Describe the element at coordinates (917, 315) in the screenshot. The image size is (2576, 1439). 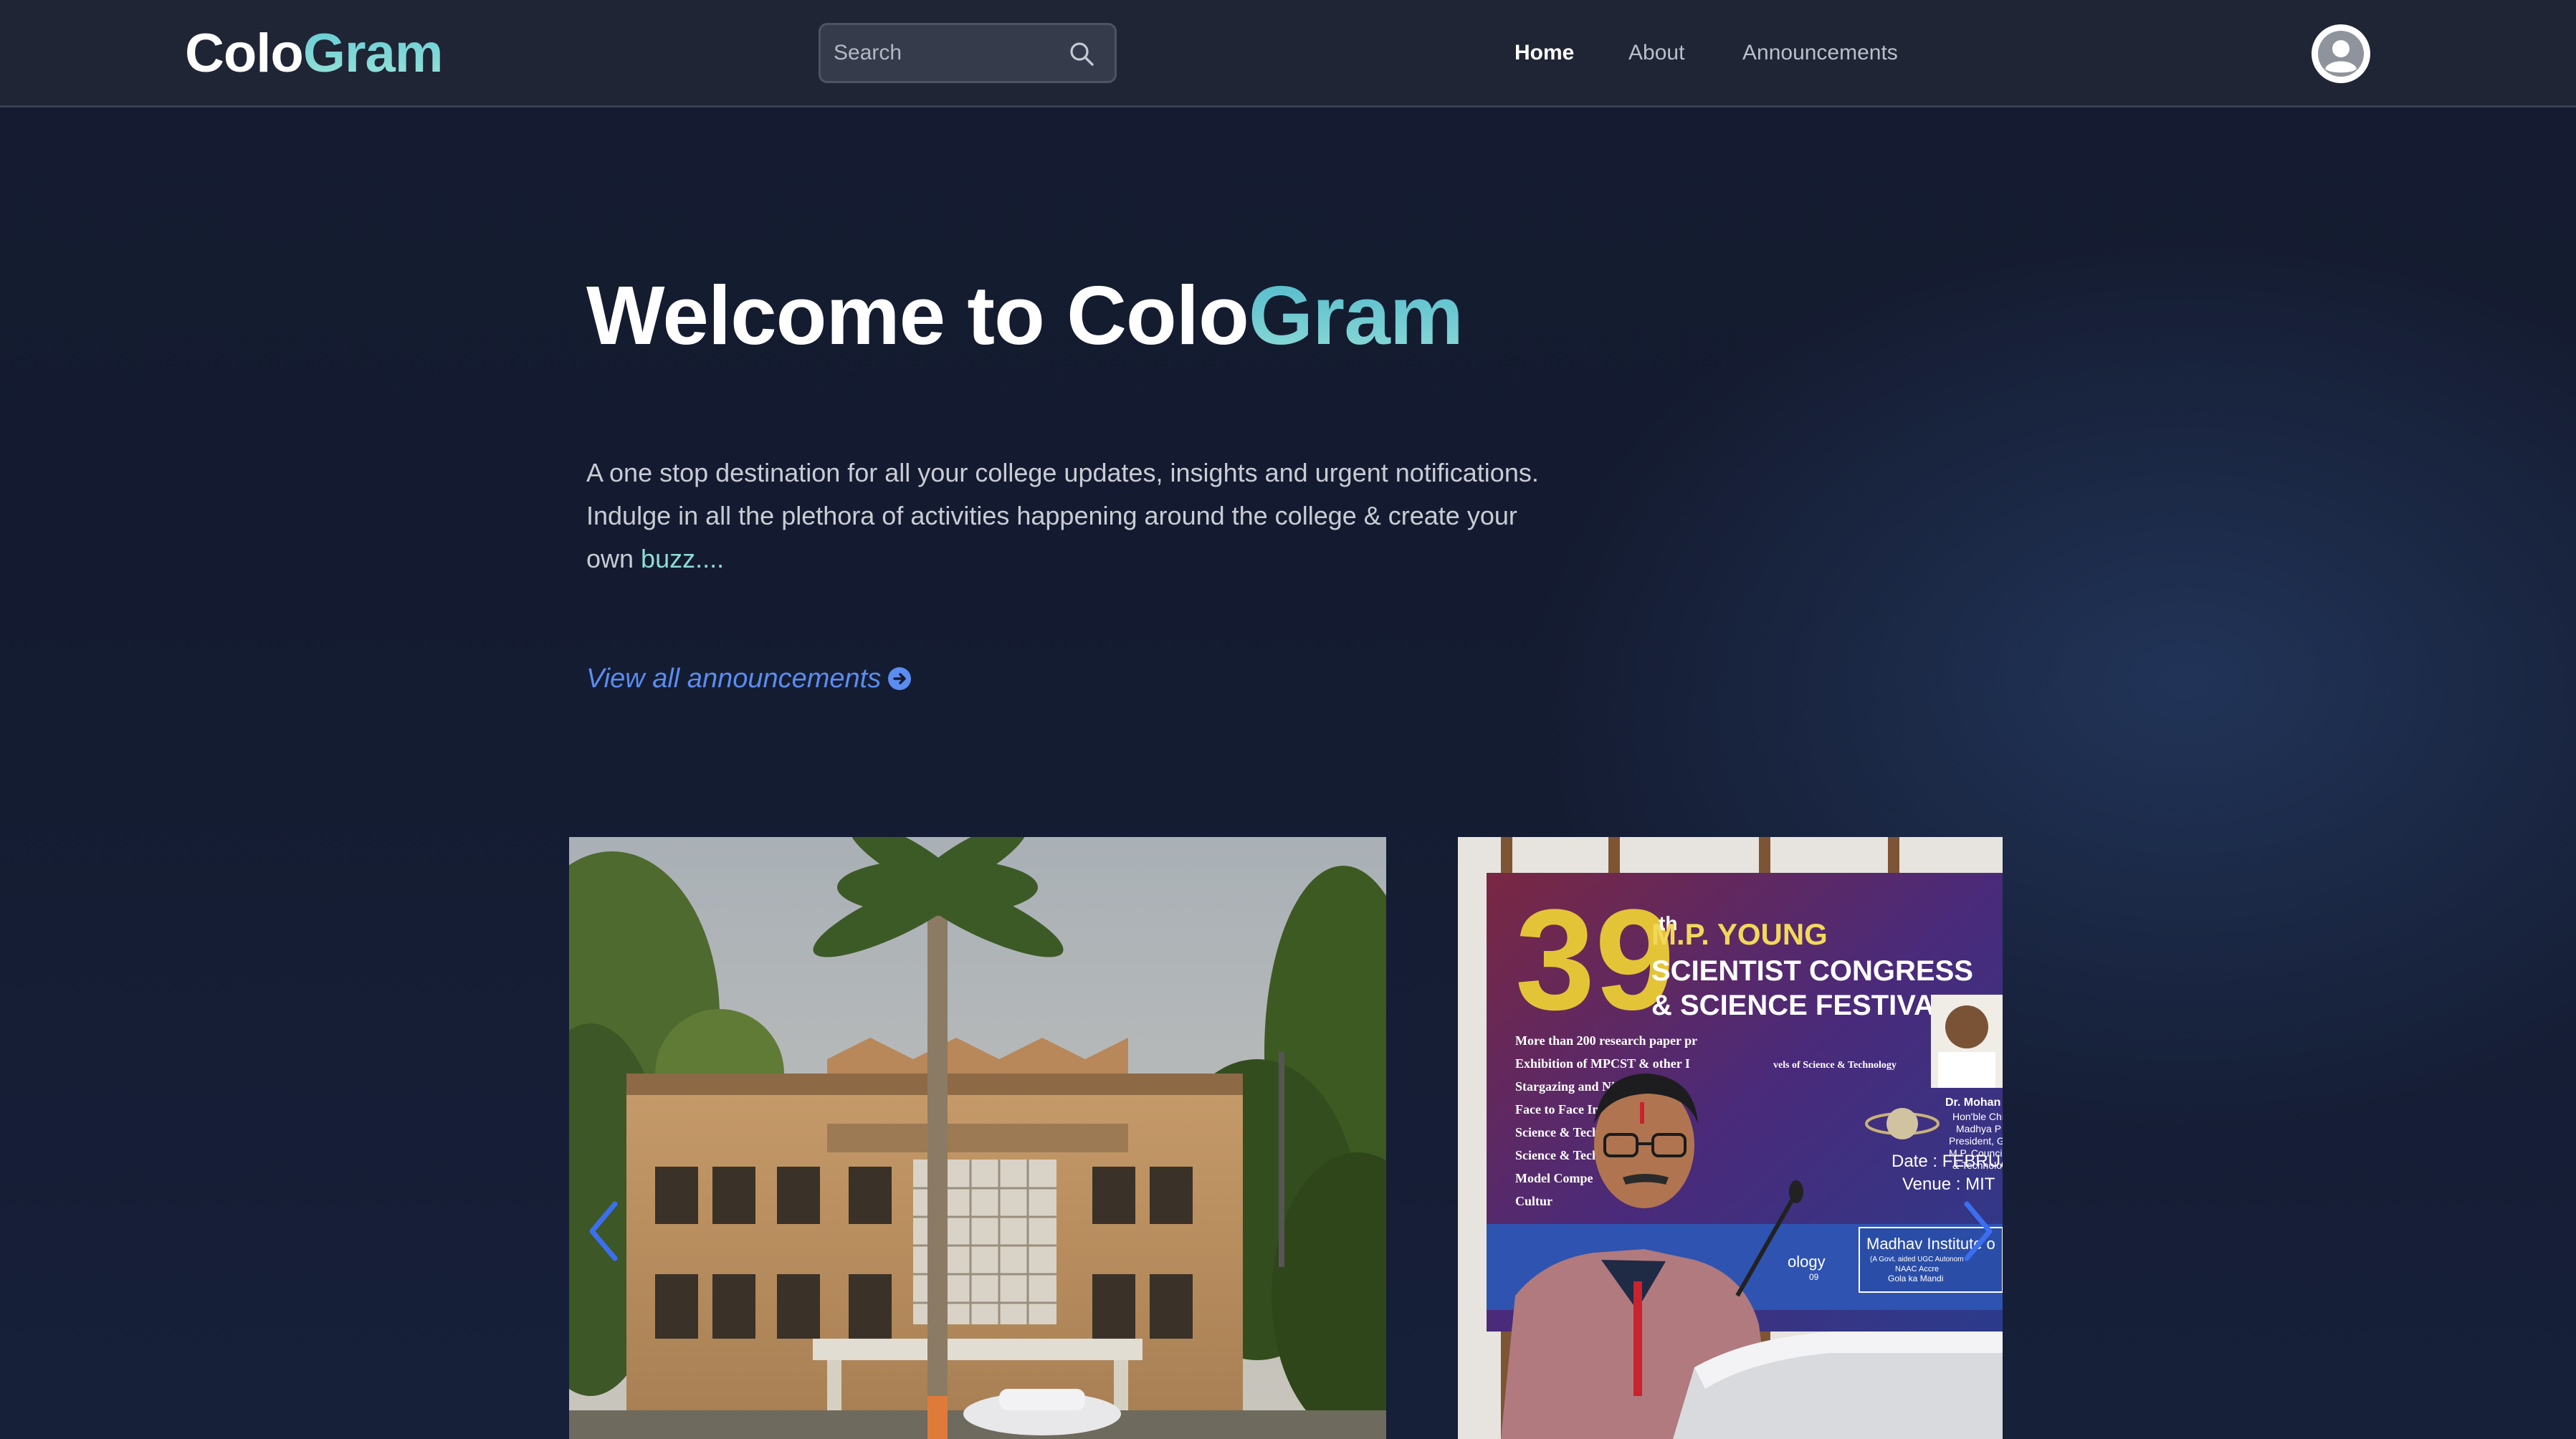
I see `hero-title-text: Welcome to Colo` at that location.